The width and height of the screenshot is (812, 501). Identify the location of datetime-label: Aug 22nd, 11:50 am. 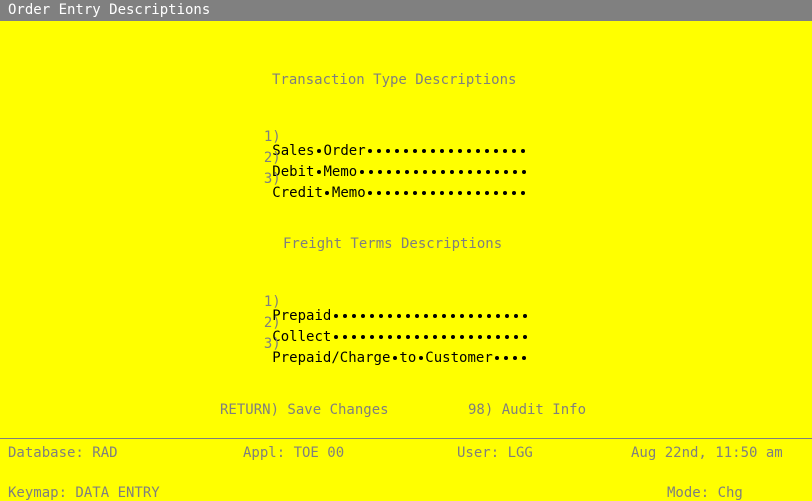
(707, 453).